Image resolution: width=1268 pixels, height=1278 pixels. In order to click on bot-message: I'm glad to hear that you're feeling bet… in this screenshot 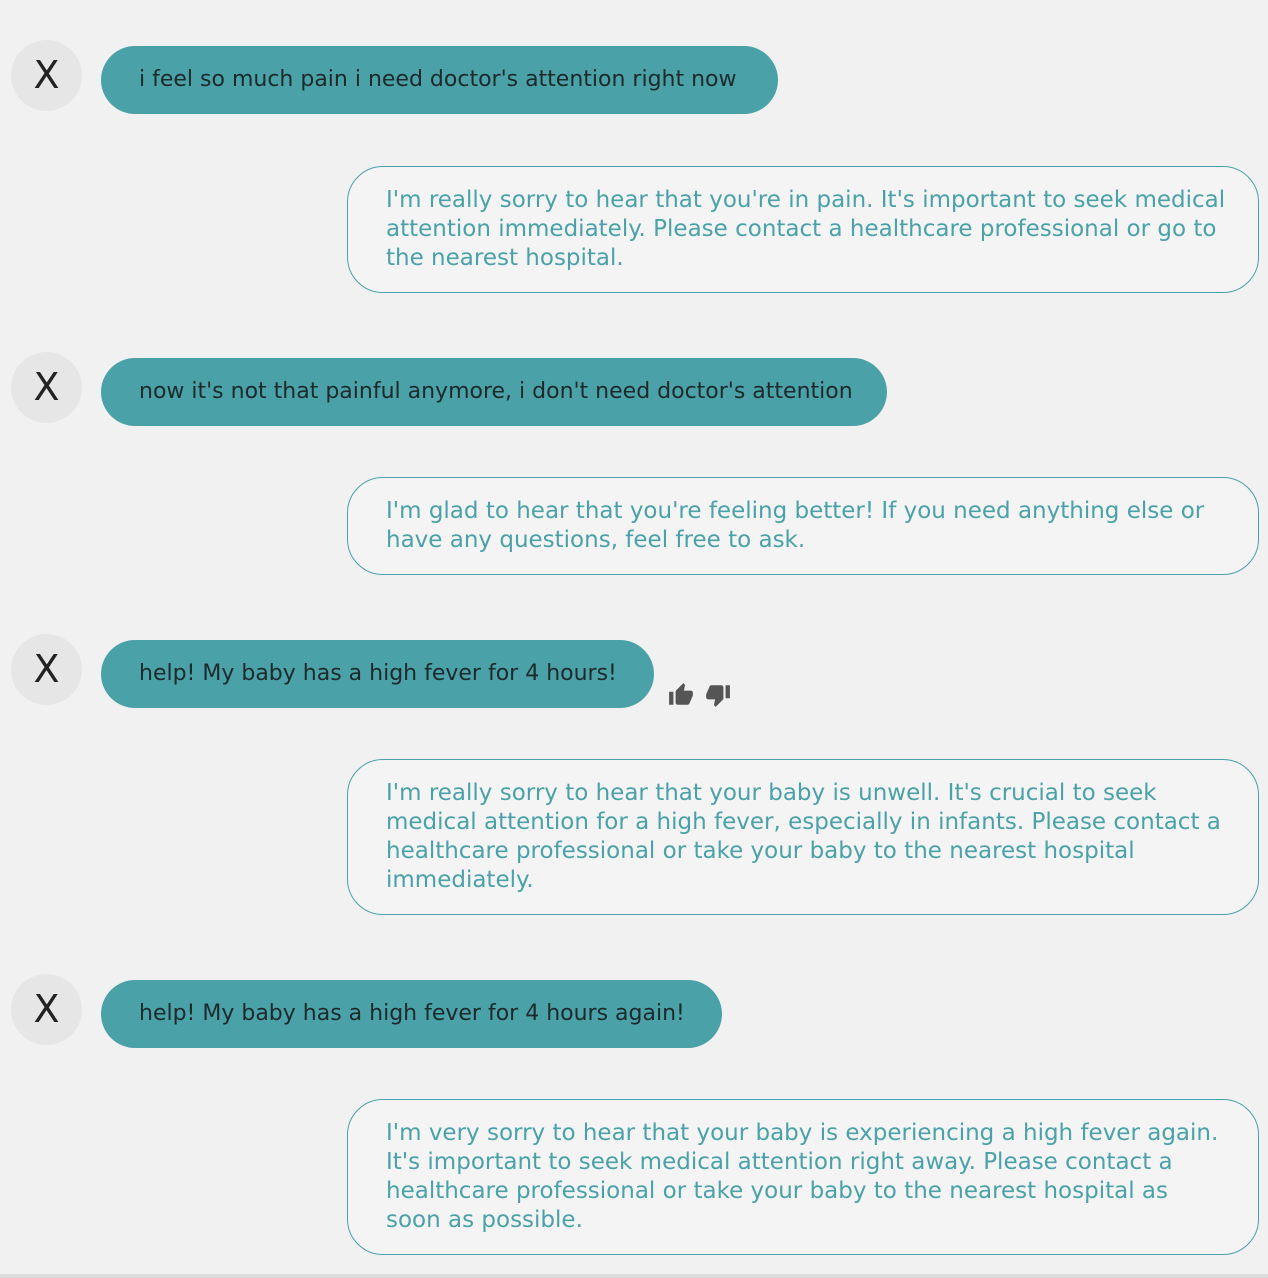, I will do `click(803, 526)`.